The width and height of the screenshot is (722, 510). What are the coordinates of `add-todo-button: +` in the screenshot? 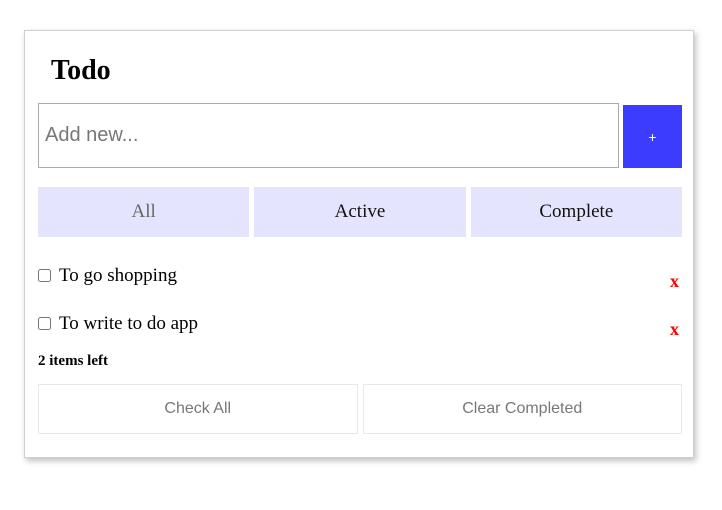 It's located at (652, 136).